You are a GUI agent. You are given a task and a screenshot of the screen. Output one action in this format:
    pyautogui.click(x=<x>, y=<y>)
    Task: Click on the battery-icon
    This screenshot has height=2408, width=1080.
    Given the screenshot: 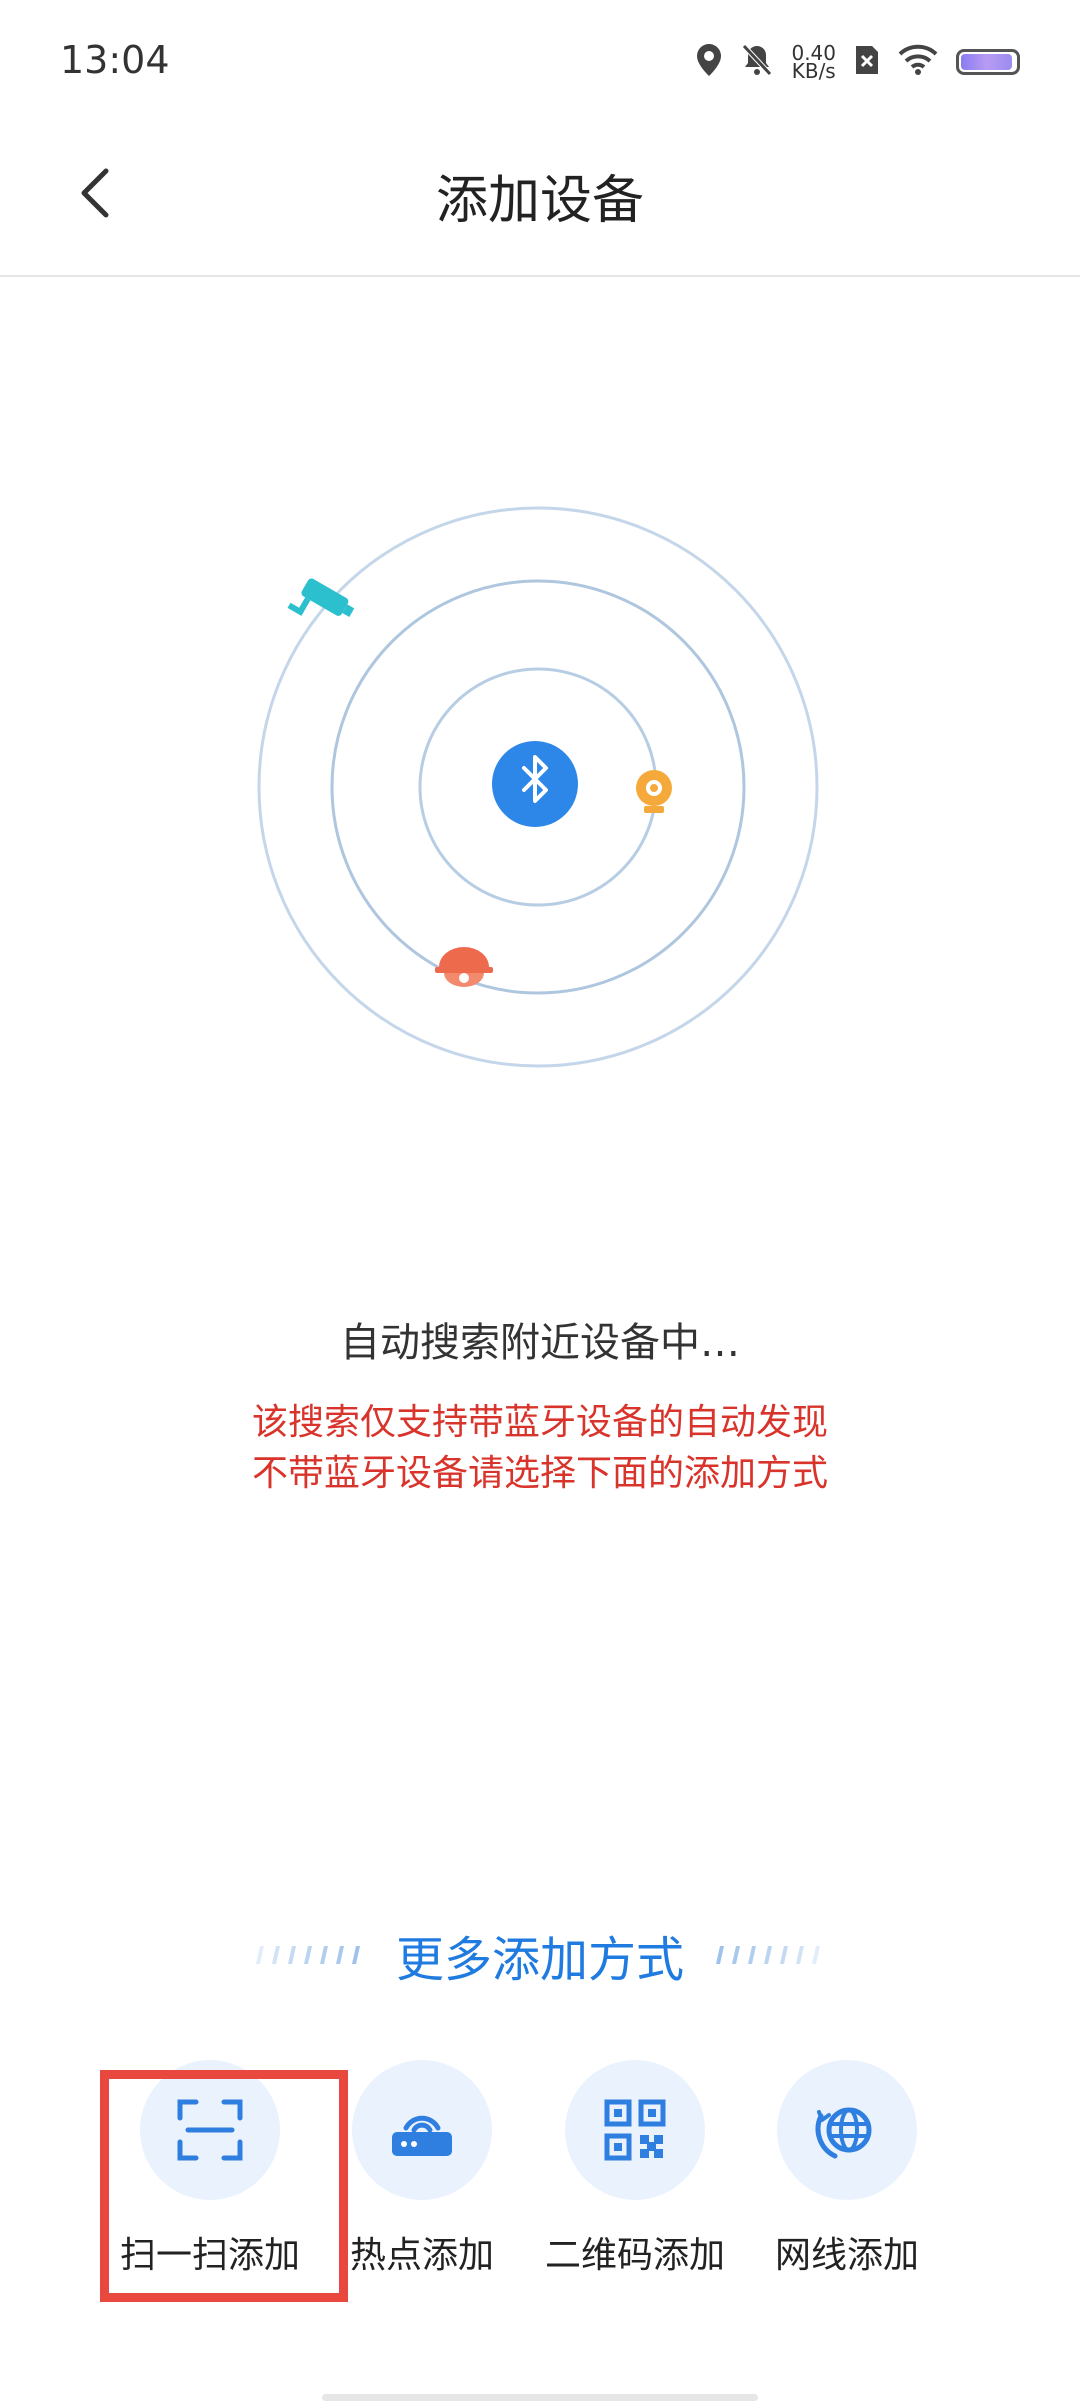 What is the action you would take?
    pyautogui.click(x=988, y=62)
    